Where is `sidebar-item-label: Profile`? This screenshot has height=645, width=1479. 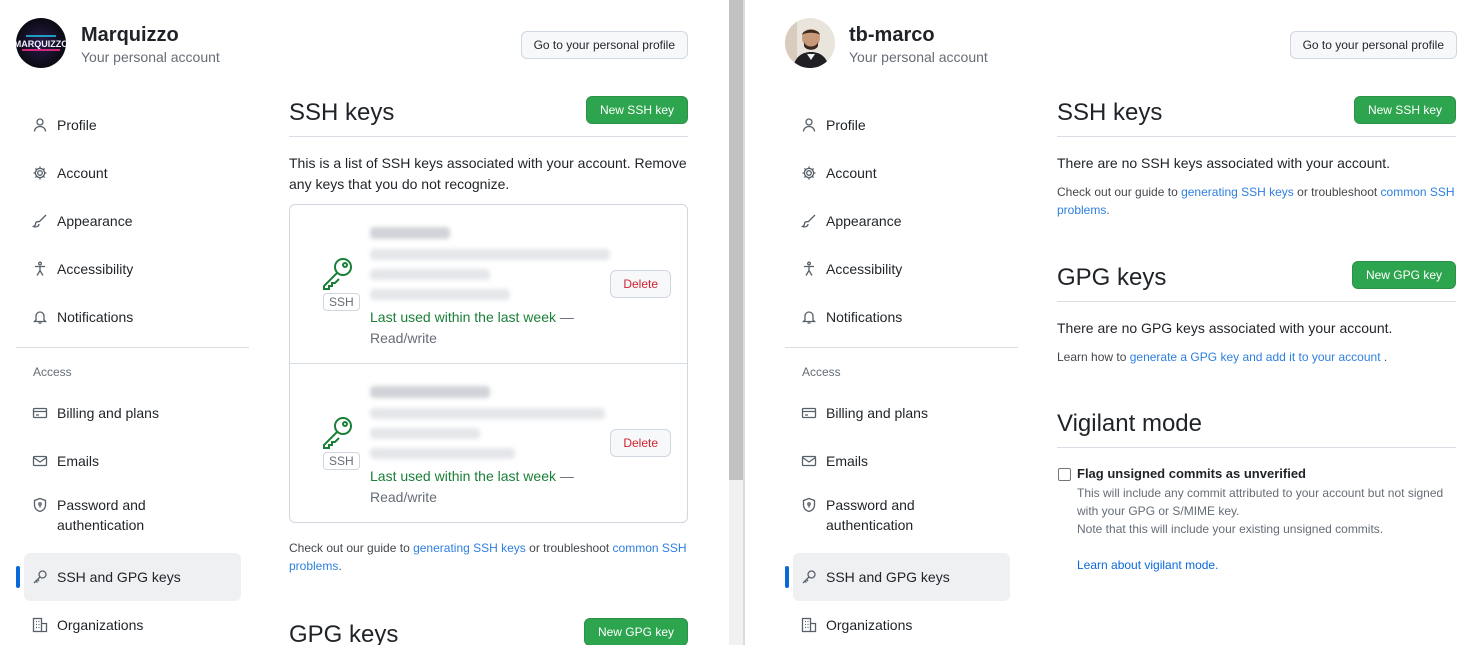 sidebar-item-label: Profile is located at coordinates (77, 125).